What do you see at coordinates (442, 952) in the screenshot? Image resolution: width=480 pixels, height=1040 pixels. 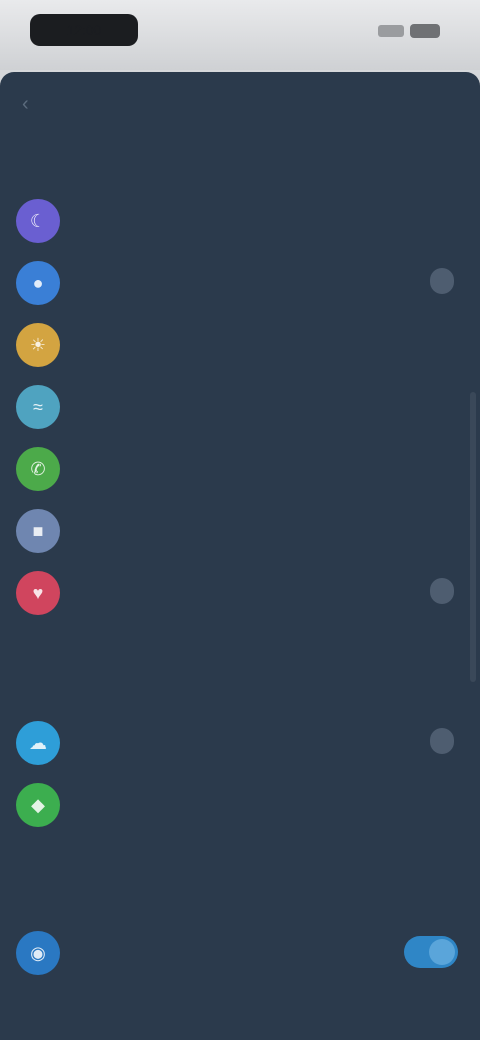 I see `toggle-knob` at bounding box center [442, 952].